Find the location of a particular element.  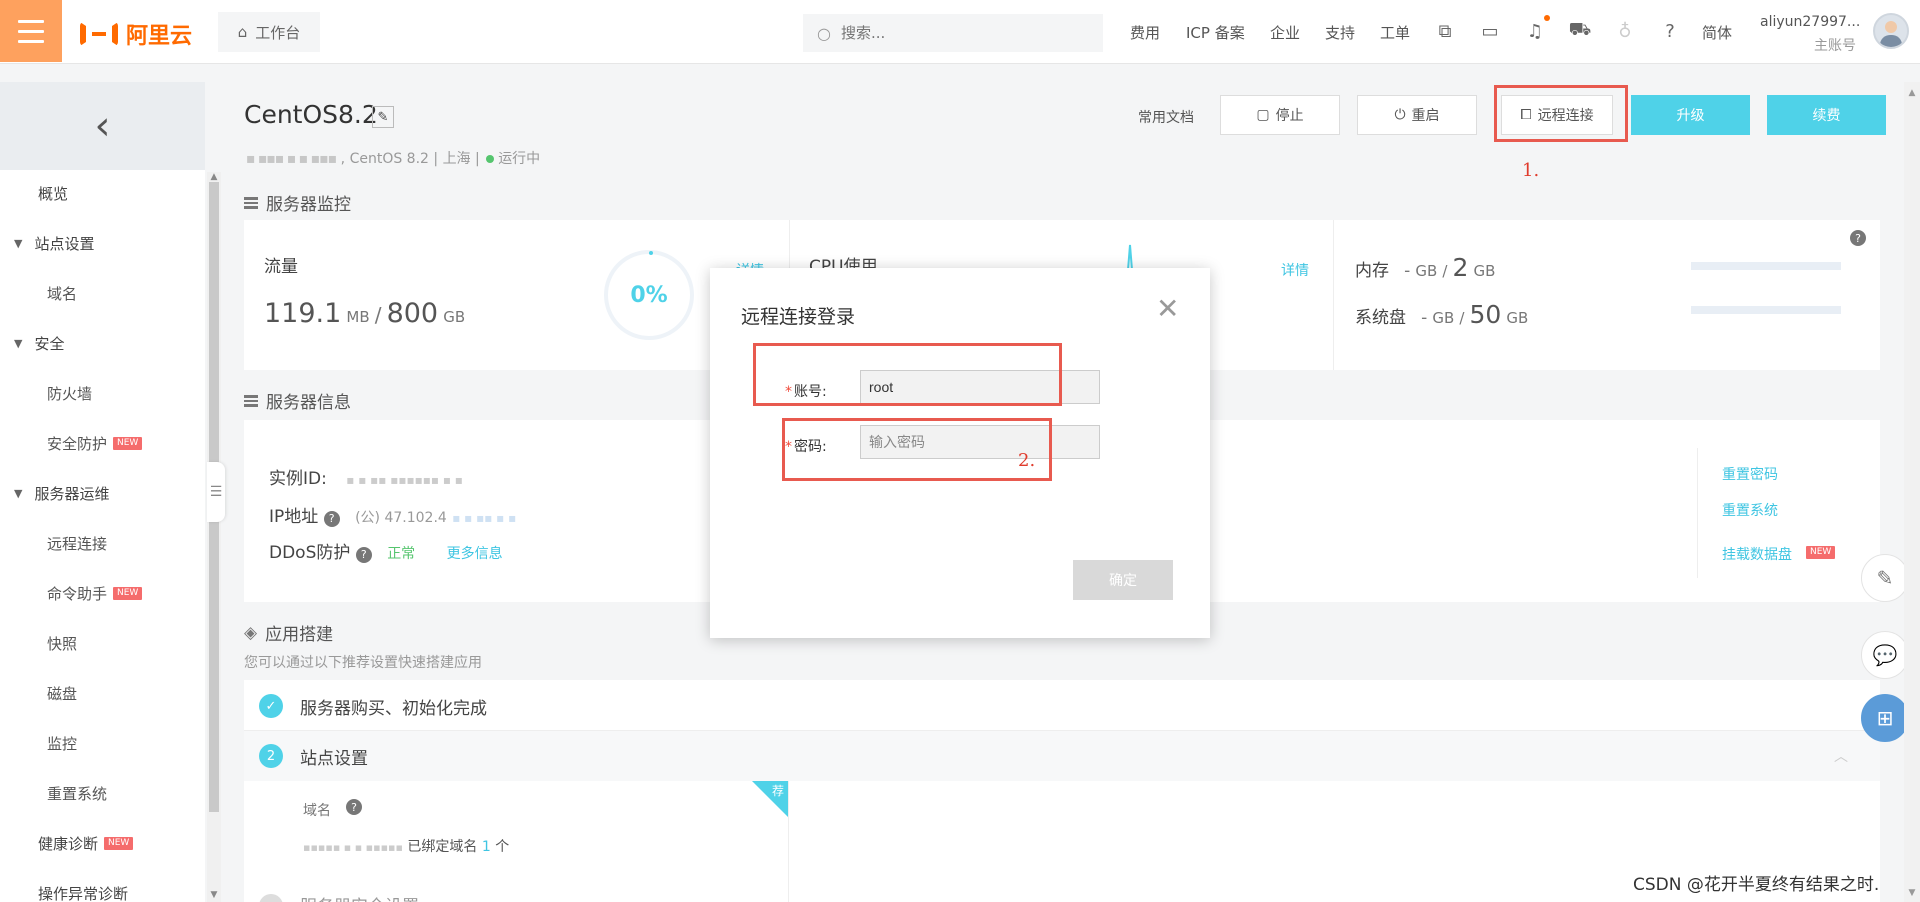

status-dot is located at coordinates (490, 159).